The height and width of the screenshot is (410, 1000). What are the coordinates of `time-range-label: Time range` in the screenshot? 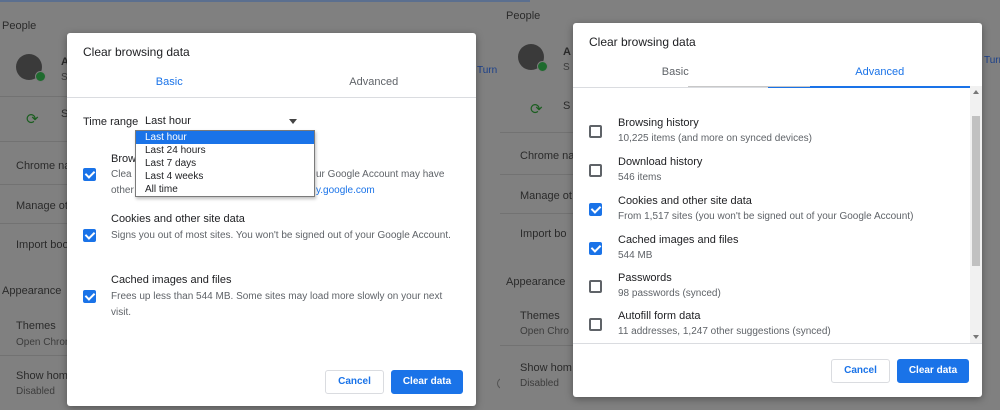 It's located at (111, 122).